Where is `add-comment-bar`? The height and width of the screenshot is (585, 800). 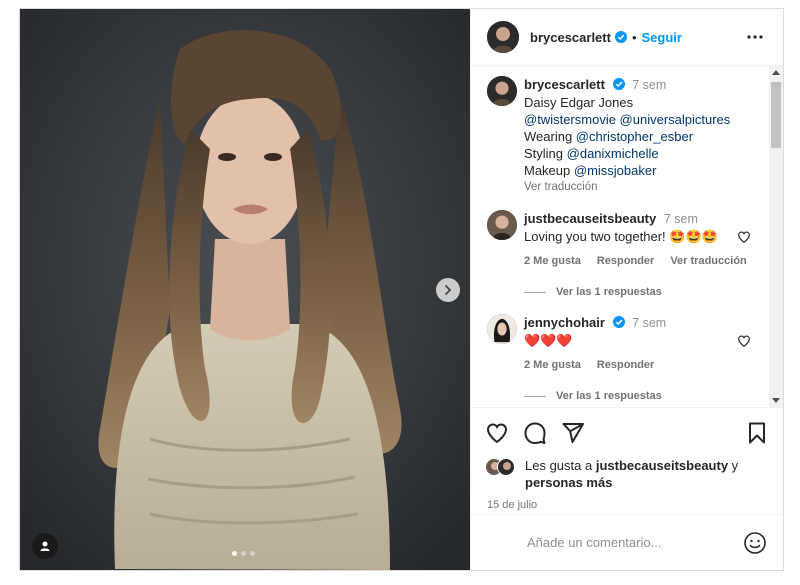 add-comment-bar is located at coordinates (627, 542).